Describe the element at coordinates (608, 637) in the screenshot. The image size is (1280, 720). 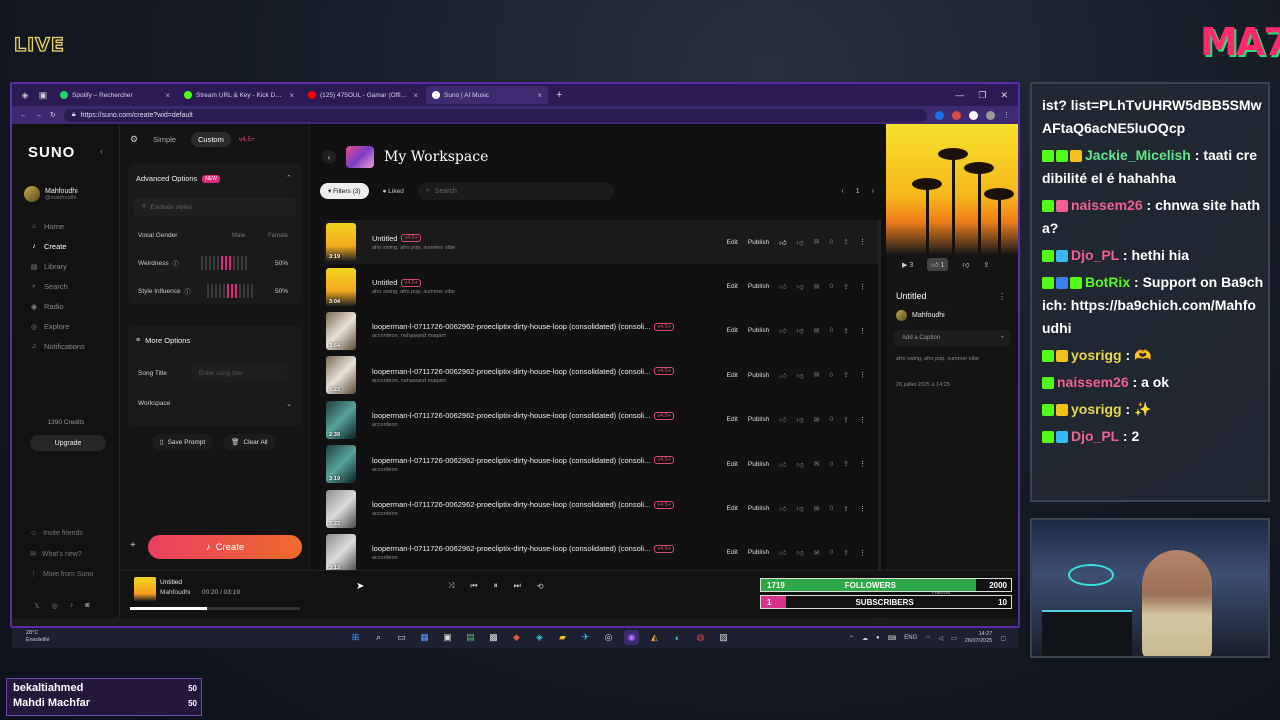
I see `app-icon: ◎` at that location.